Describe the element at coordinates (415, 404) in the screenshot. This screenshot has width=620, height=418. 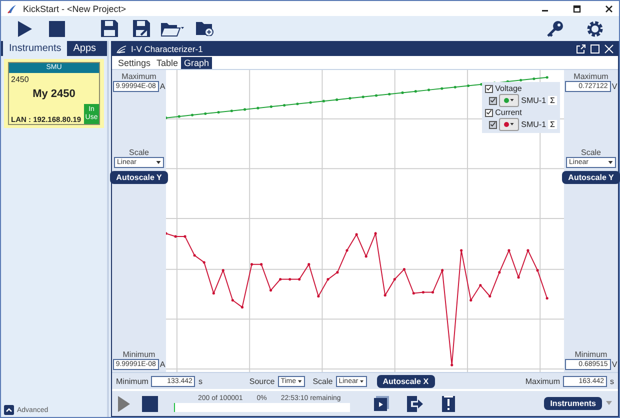
I see `export-icon` at that location.